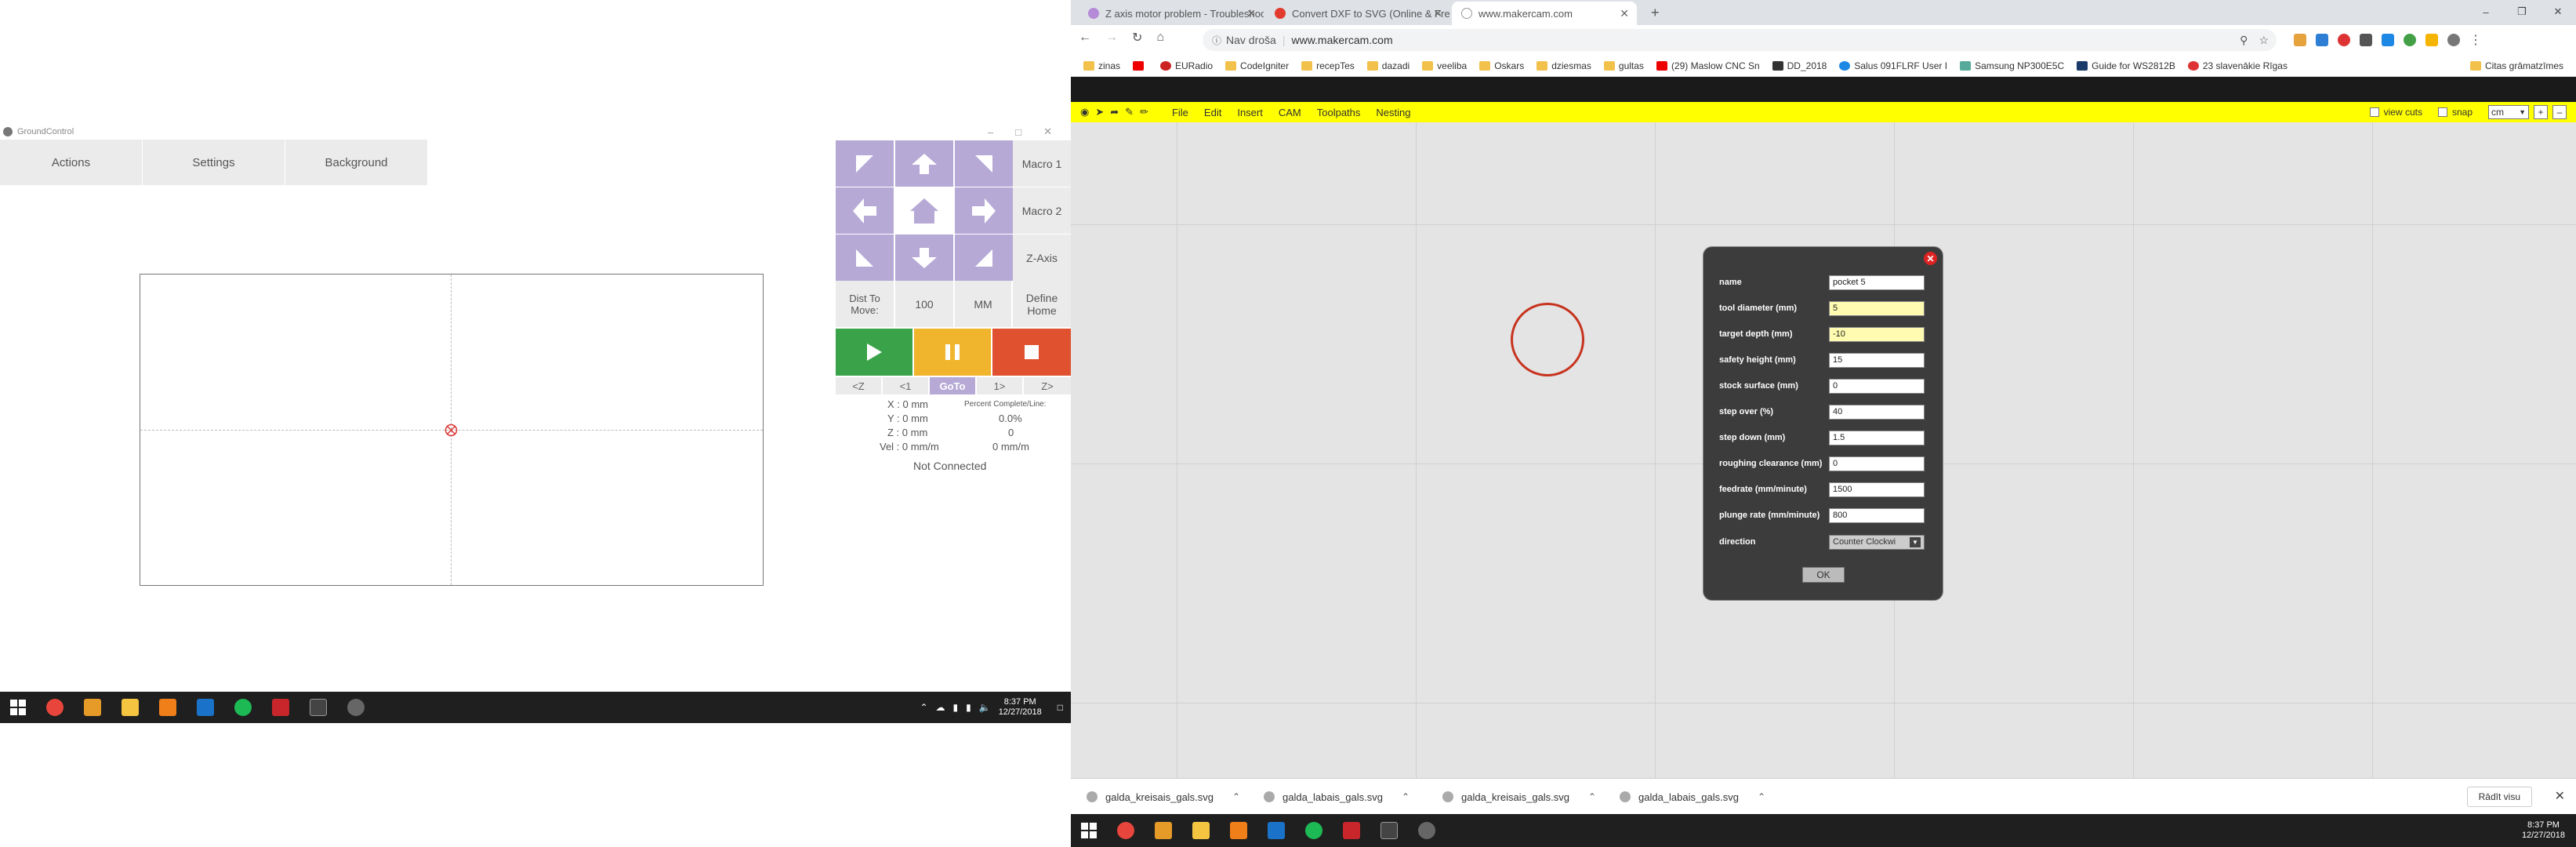  Describe the element at coordinates (2454, 40) in the screenshot. I see `profile-avatar` at that location.